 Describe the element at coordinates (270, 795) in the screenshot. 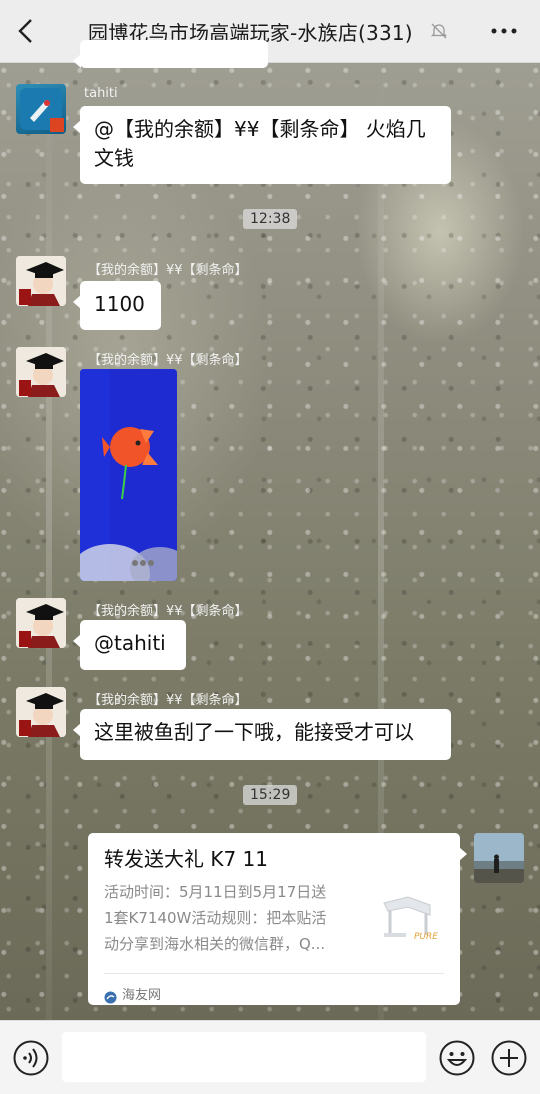

I see `timestamp: 15:29` at that location.